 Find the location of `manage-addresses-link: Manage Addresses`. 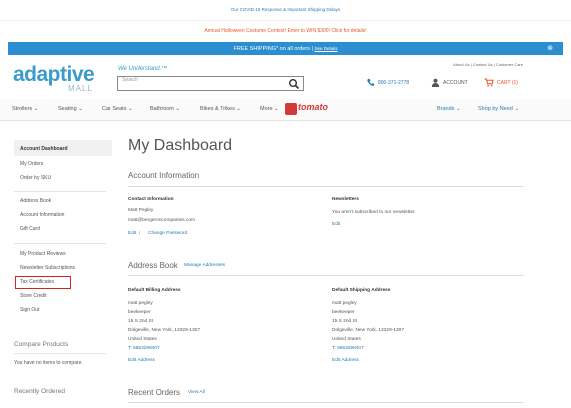

manage-addresses-link: Manage Addresses is located at coordinates (204, 265).